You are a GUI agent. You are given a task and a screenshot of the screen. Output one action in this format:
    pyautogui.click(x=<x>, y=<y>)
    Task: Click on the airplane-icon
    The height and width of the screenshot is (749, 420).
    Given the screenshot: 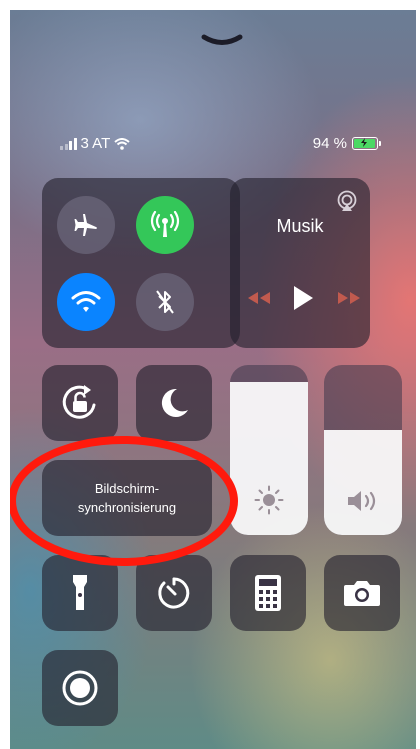 What is the action you would take?
    pyautogui.click(x=85, y=225)
    